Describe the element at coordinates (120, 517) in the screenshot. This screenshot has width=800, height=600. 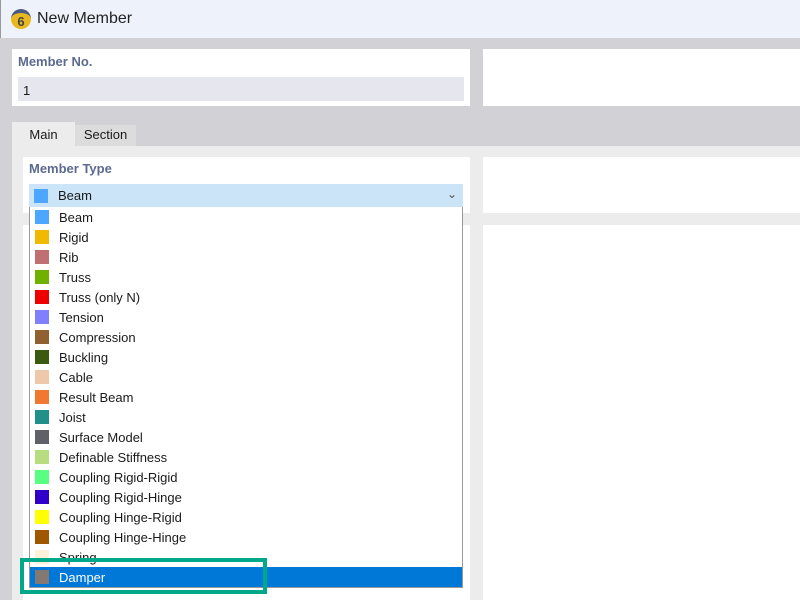
I see `item-label: Coupling Hinge-Rigid` at that location.